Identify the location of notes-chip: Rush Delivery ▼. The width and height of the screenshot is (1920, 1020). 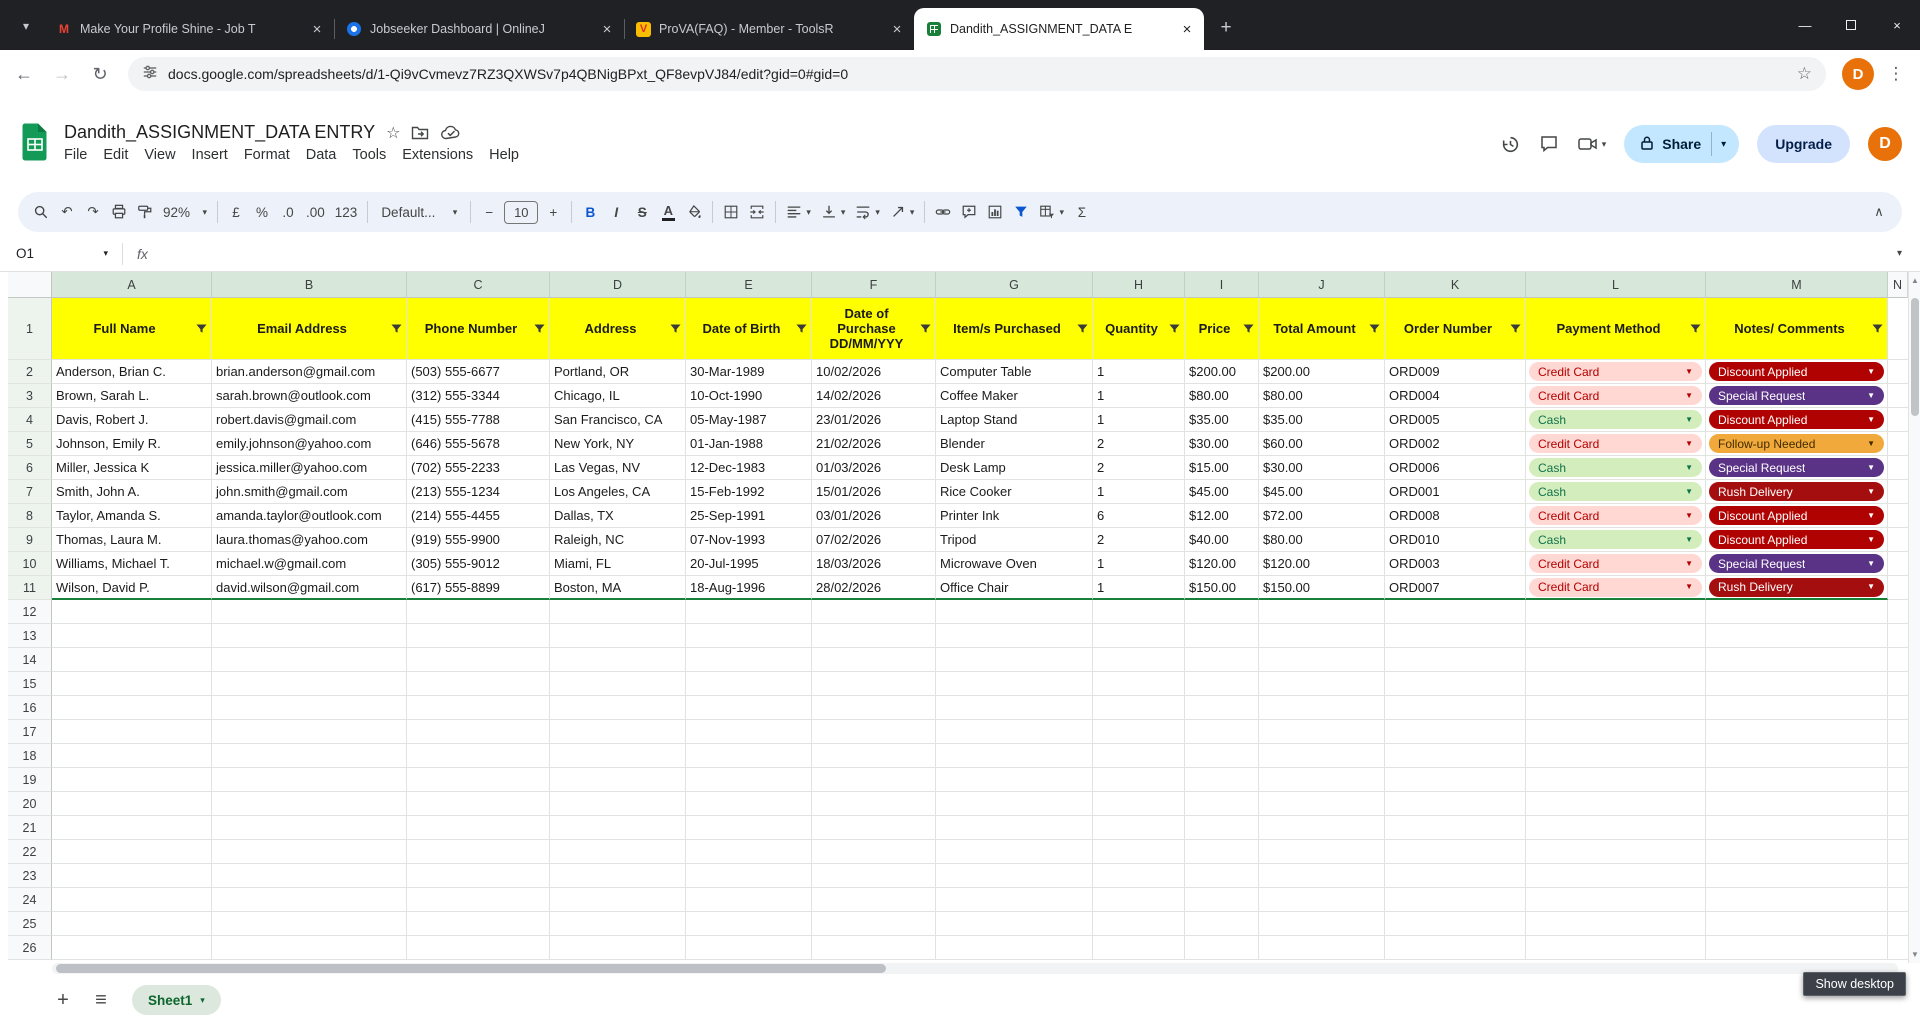
(1796, 491).